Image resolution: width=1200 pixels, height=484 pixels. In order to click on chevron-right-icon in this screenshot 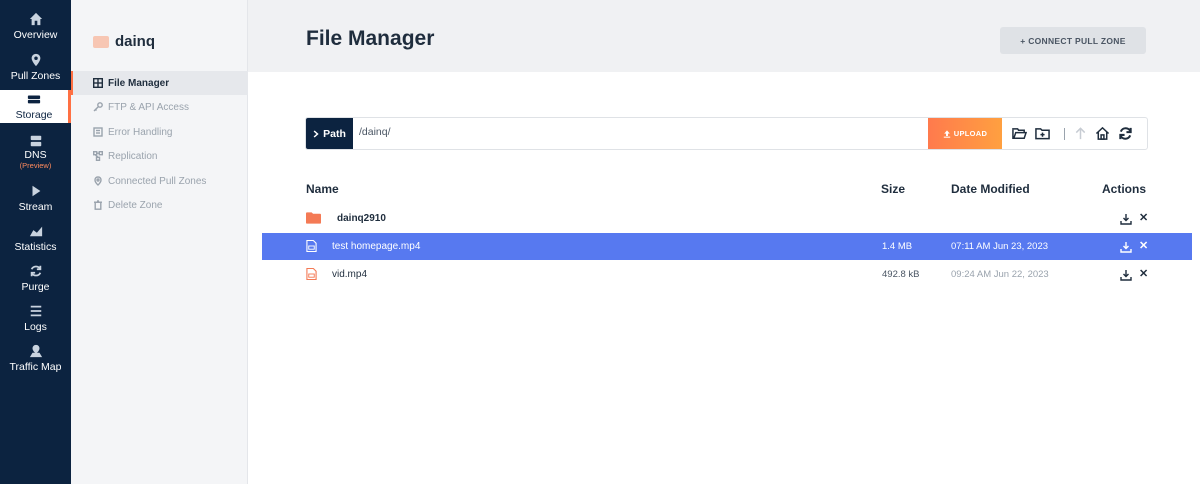, I will do `click(316, 133)`.